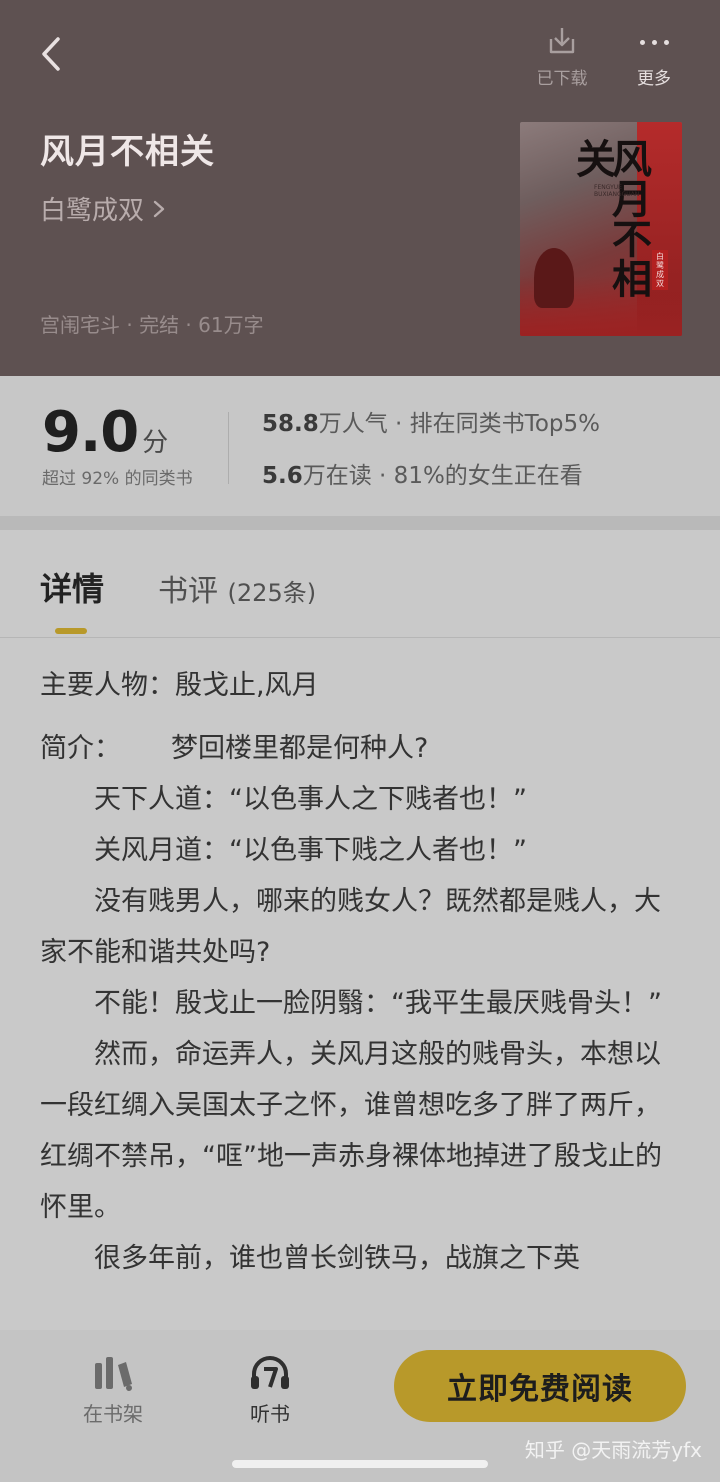  Describe the element at coordinates (113, 1414) in the screenshot. I see `bookshelf-label: 在书架` at that location.